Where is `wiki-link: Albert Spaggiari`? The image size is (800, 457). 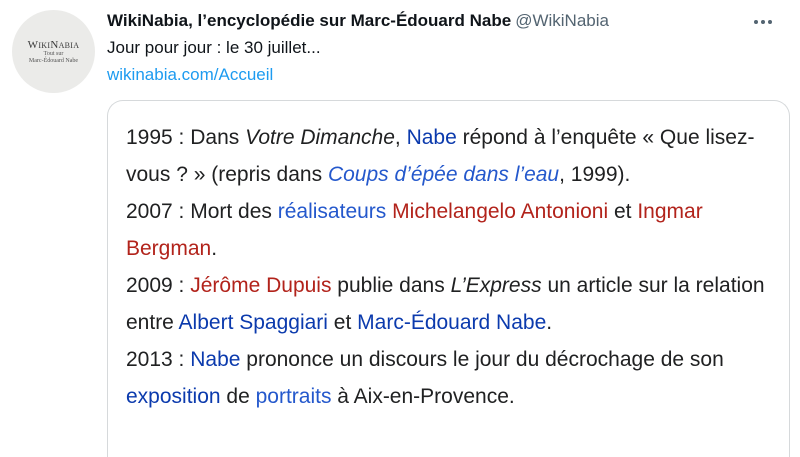 wiki-link: Albert Spaggiari is located at coordinates (253, 322).